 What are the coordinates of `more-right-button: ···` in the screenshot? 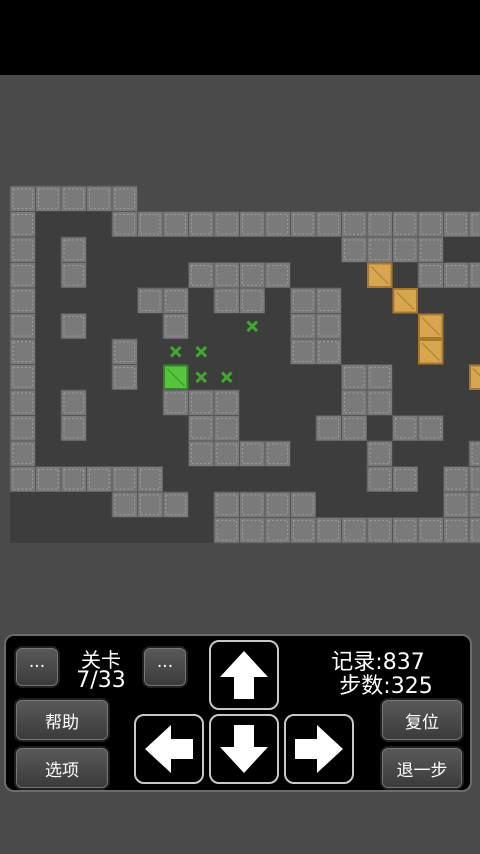 It's located at (165, 667).